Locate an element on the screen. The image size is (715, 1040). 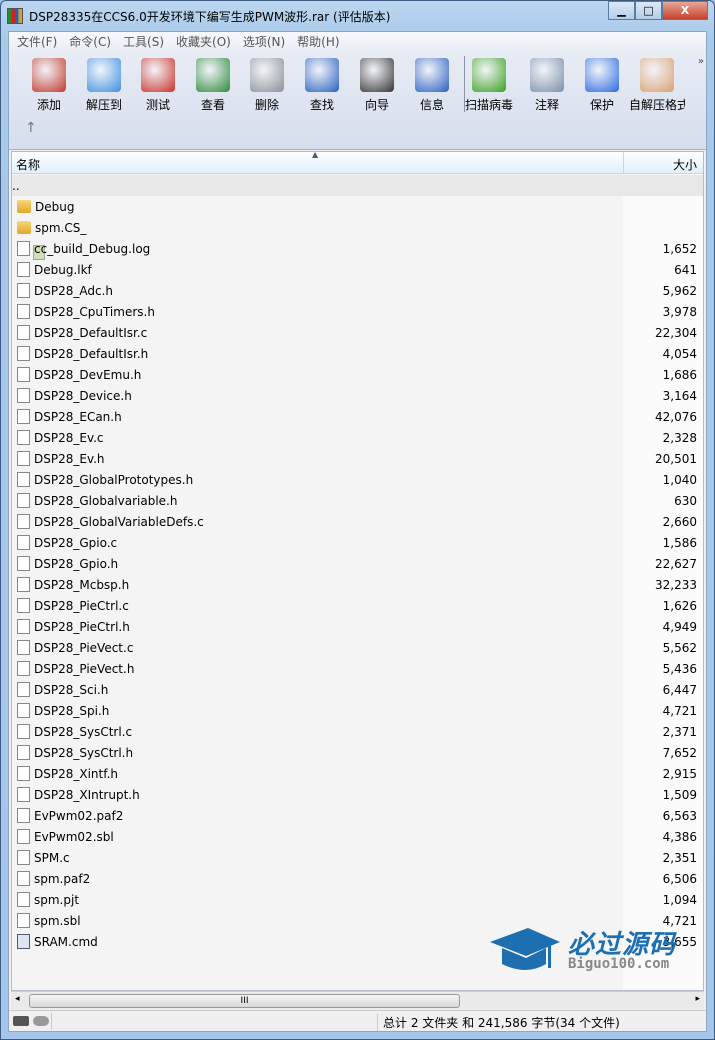
file-row: DSP28_GlobalPrototypes.h 1,040 is located at coordinates (357, 479).